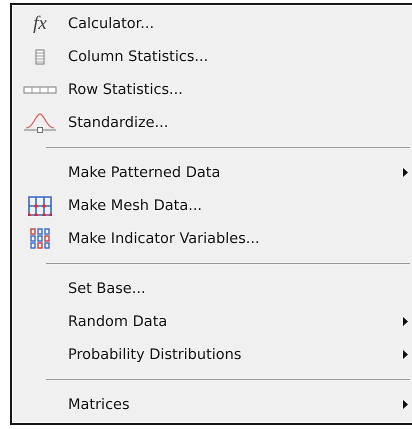 This screenshot has width=412, height=429. Describe the element at coordinates (40, 56) in the screenshot. I see `column-icon` at that location.